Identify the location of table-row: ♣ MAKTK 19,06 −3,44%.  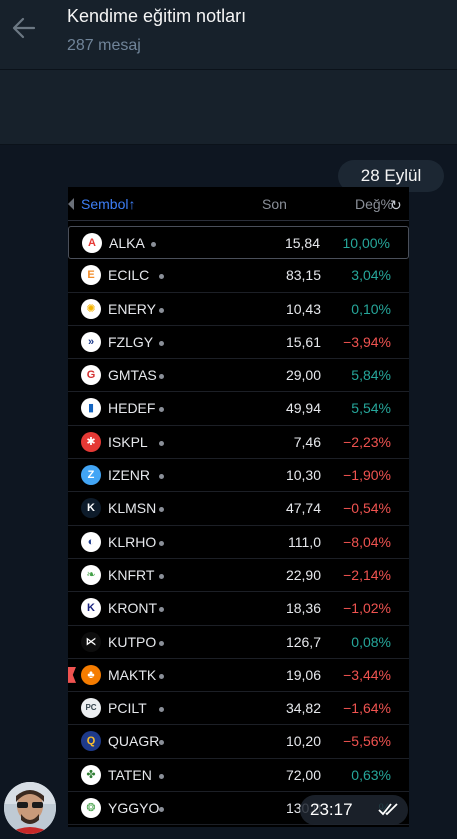
(238, 676).